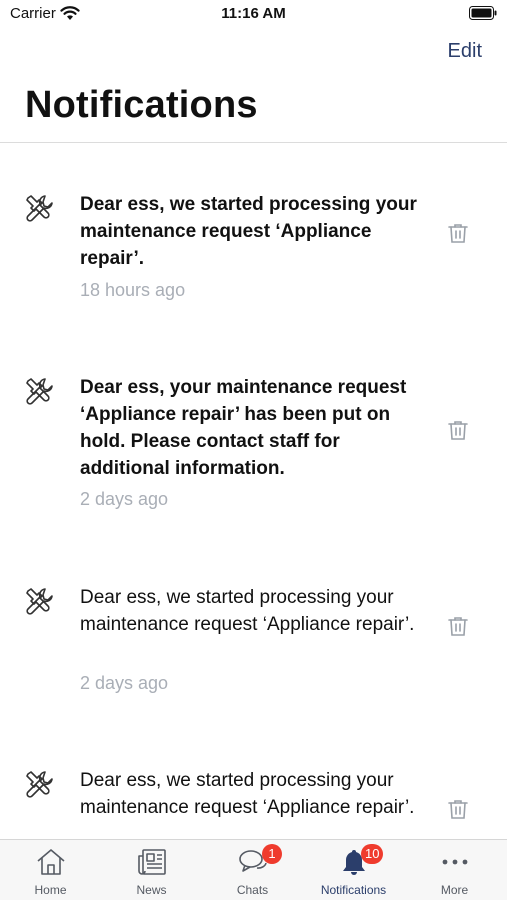  I want to click on more-icon, so click(455, 864).